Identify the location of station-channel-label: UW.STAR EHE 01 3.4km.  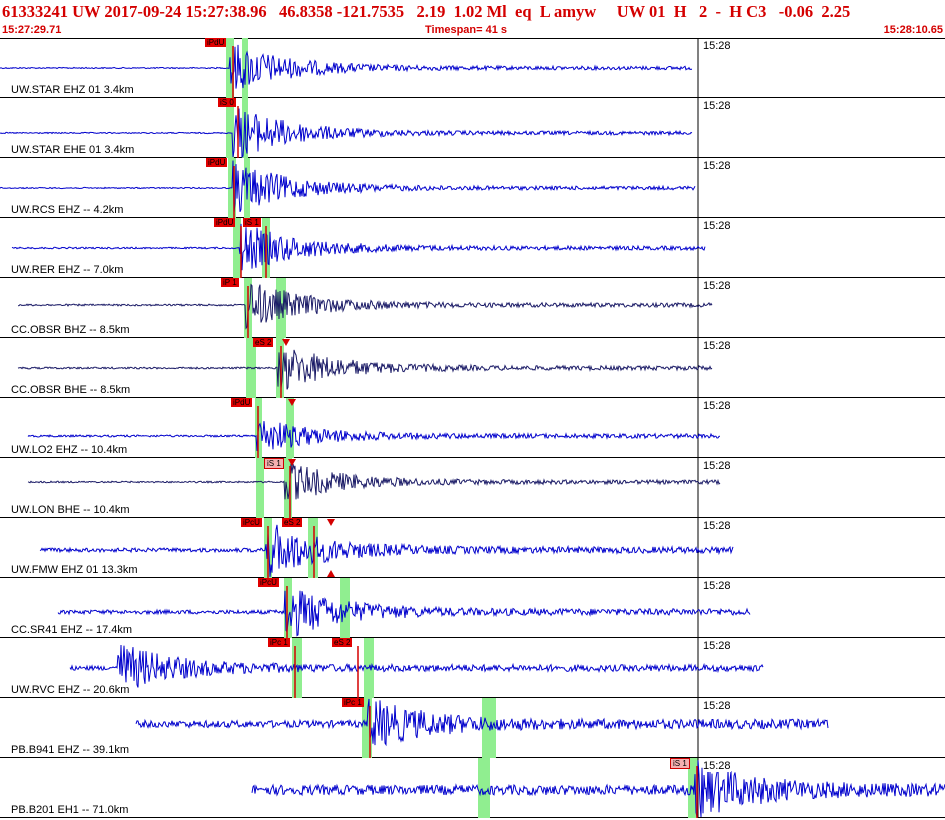
(73, 150).